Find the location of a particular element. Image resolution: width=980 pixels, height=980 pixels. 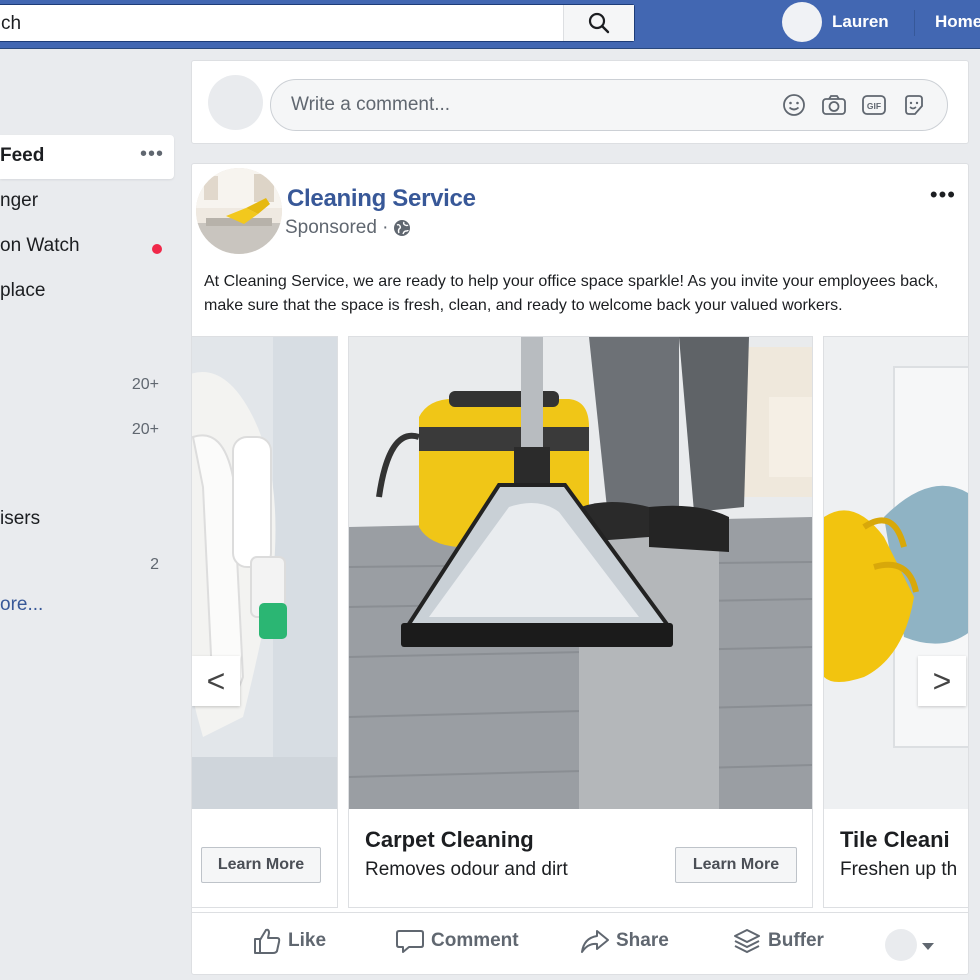

comment-input: Write a comment... GIF is located at coordinates (609, 105).